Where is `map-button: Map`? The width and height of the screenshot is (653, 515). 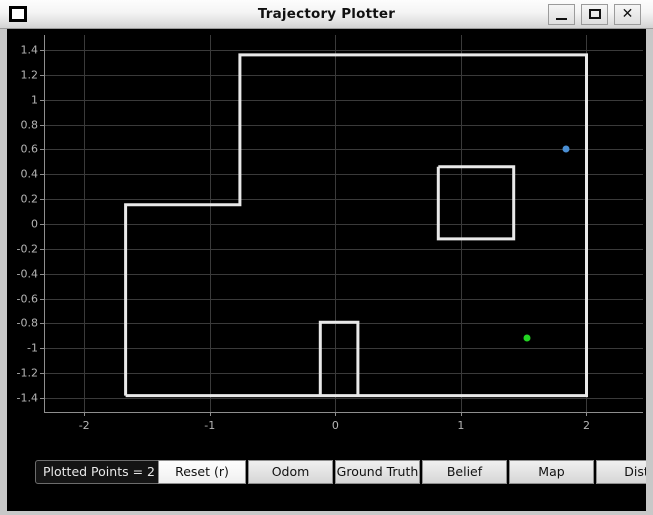 map-button: Map is located at coordinates (551, 472).